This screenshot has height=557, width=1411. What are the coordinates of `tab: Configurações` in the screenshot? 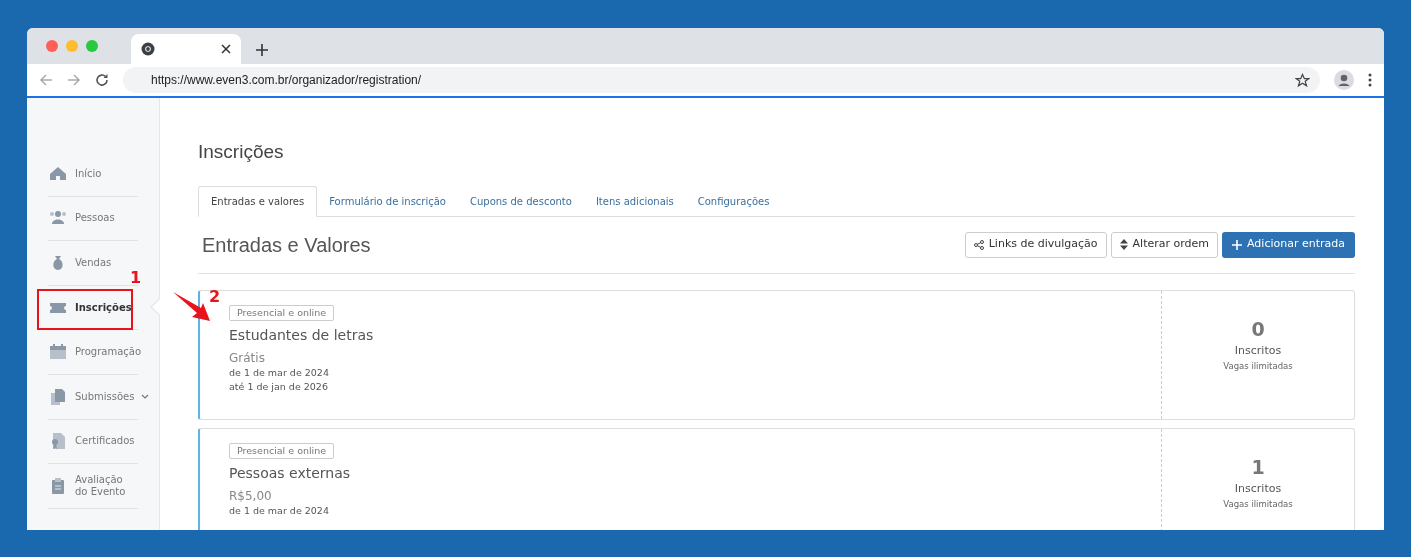 It's located at (733, 201).